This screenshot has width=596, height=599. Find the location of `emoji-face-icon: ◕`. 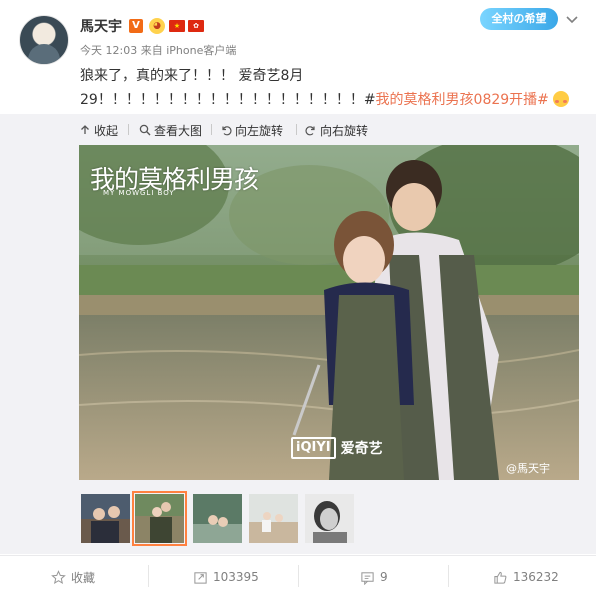

emoji-face-icon: ◕ is located at coordinates (157, 26).